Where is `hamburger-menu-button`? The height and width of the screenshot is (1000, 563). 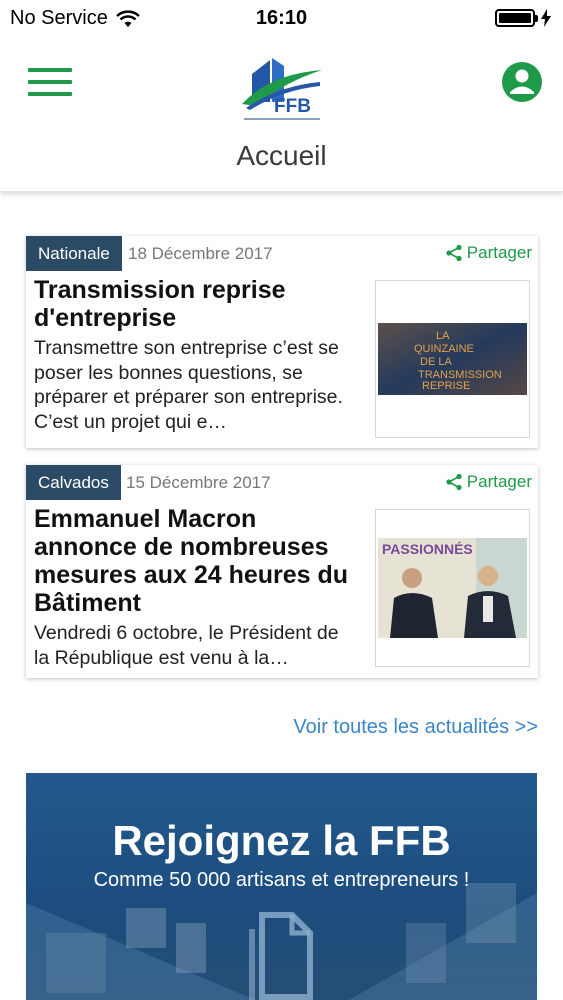
hamburger-menu-button is located at coordinates (50, 84).